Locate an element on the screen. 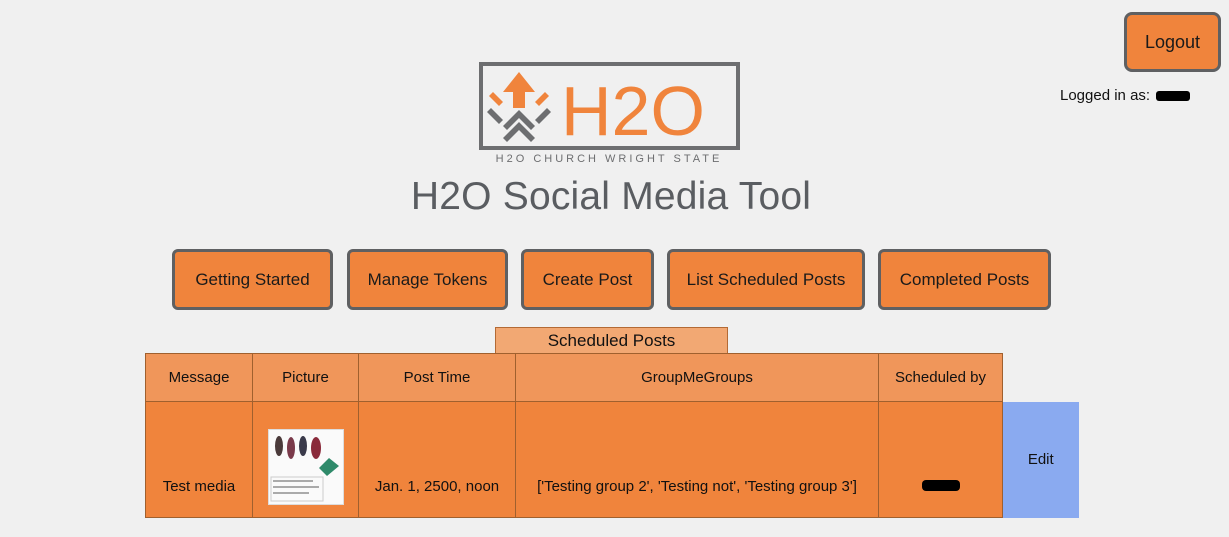 Image resolution: width=1229 pixels, height=537 pixels. svg-text: H2O CHURCH WRIGHT STATE is located at coordinates (609, 159).